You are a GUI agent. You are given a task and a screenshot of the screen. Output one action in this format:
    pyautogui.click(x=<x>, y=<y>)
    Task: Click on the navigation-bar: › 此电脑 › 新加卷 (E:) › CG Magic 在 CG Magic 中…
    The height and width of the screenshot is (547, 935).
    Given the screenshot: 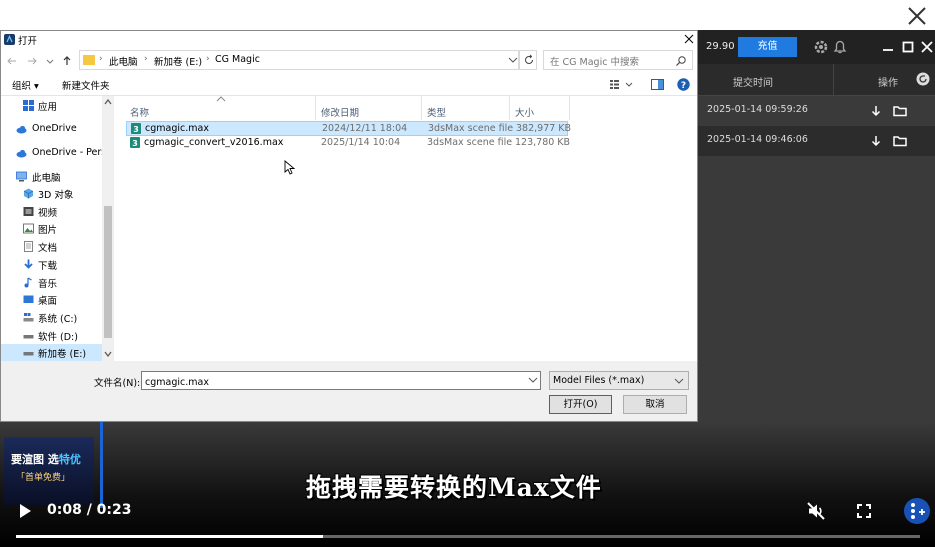 What is the action you would take?
    pyautogui.click(x=349, y=61)
    